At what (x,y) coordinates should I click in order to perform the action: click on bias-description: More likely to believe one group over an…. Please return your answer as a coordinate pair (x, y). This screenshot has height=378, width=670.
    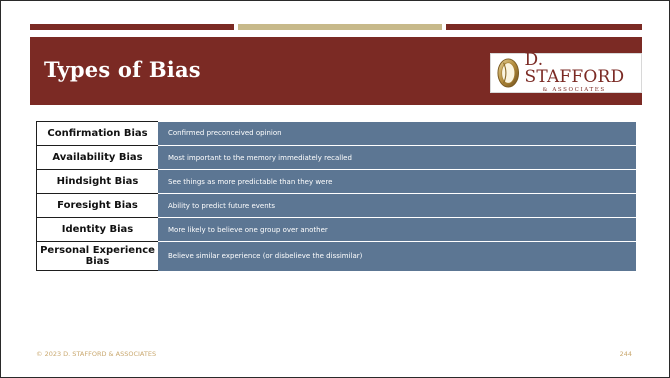
    Looking at the image, I should click on (397, 229).